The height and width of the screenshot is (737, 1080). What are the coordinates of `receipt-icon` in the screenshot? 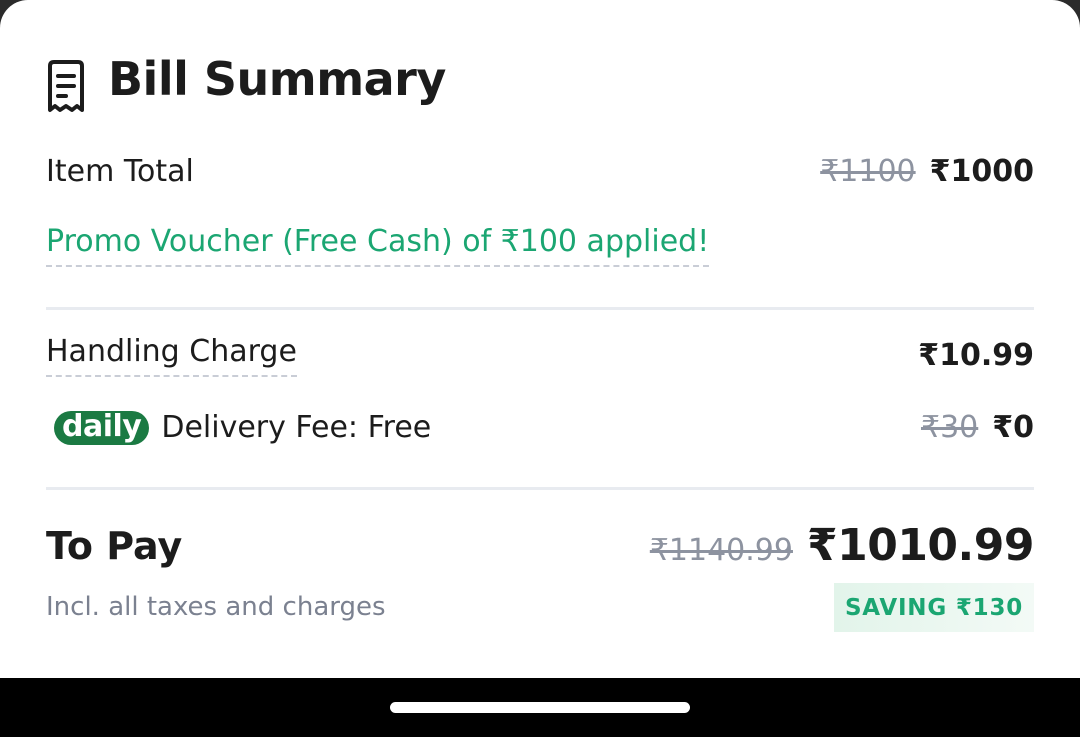 It's located at (66, 86).